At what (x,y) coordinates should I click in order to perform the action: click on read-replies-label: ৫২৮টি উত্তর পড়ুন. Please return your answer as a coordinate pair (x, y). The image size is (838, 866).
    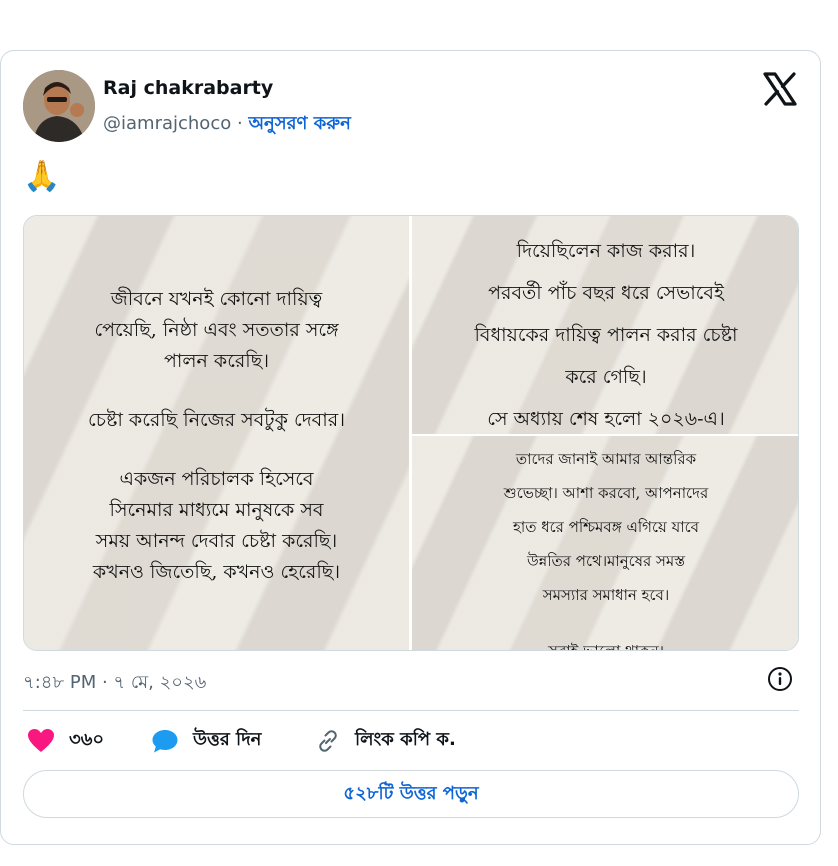
    Looking at the image, I should click on (411, 793).